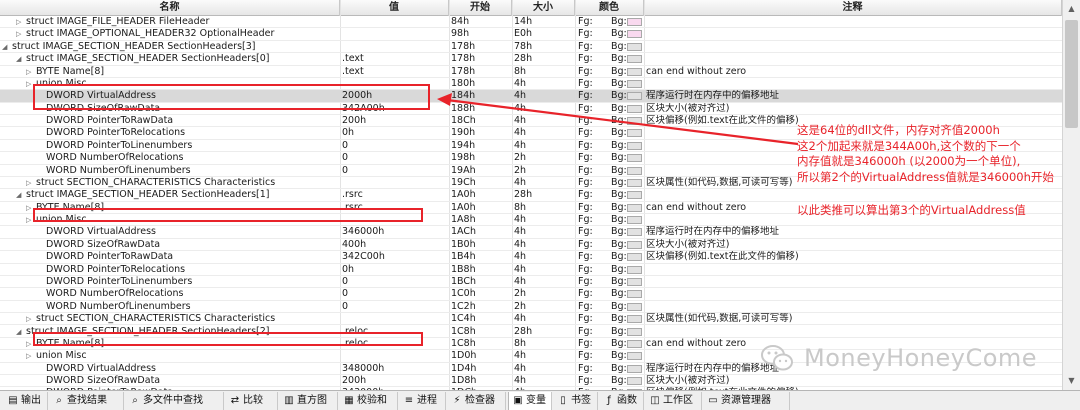 The height and width of the screenshot is (410, 1080). What do you see at coordinates (1071, 195) in the screenshot?
I see `vertical-scrollbar: ▲ ▼` at bounding box center [1071, 195].